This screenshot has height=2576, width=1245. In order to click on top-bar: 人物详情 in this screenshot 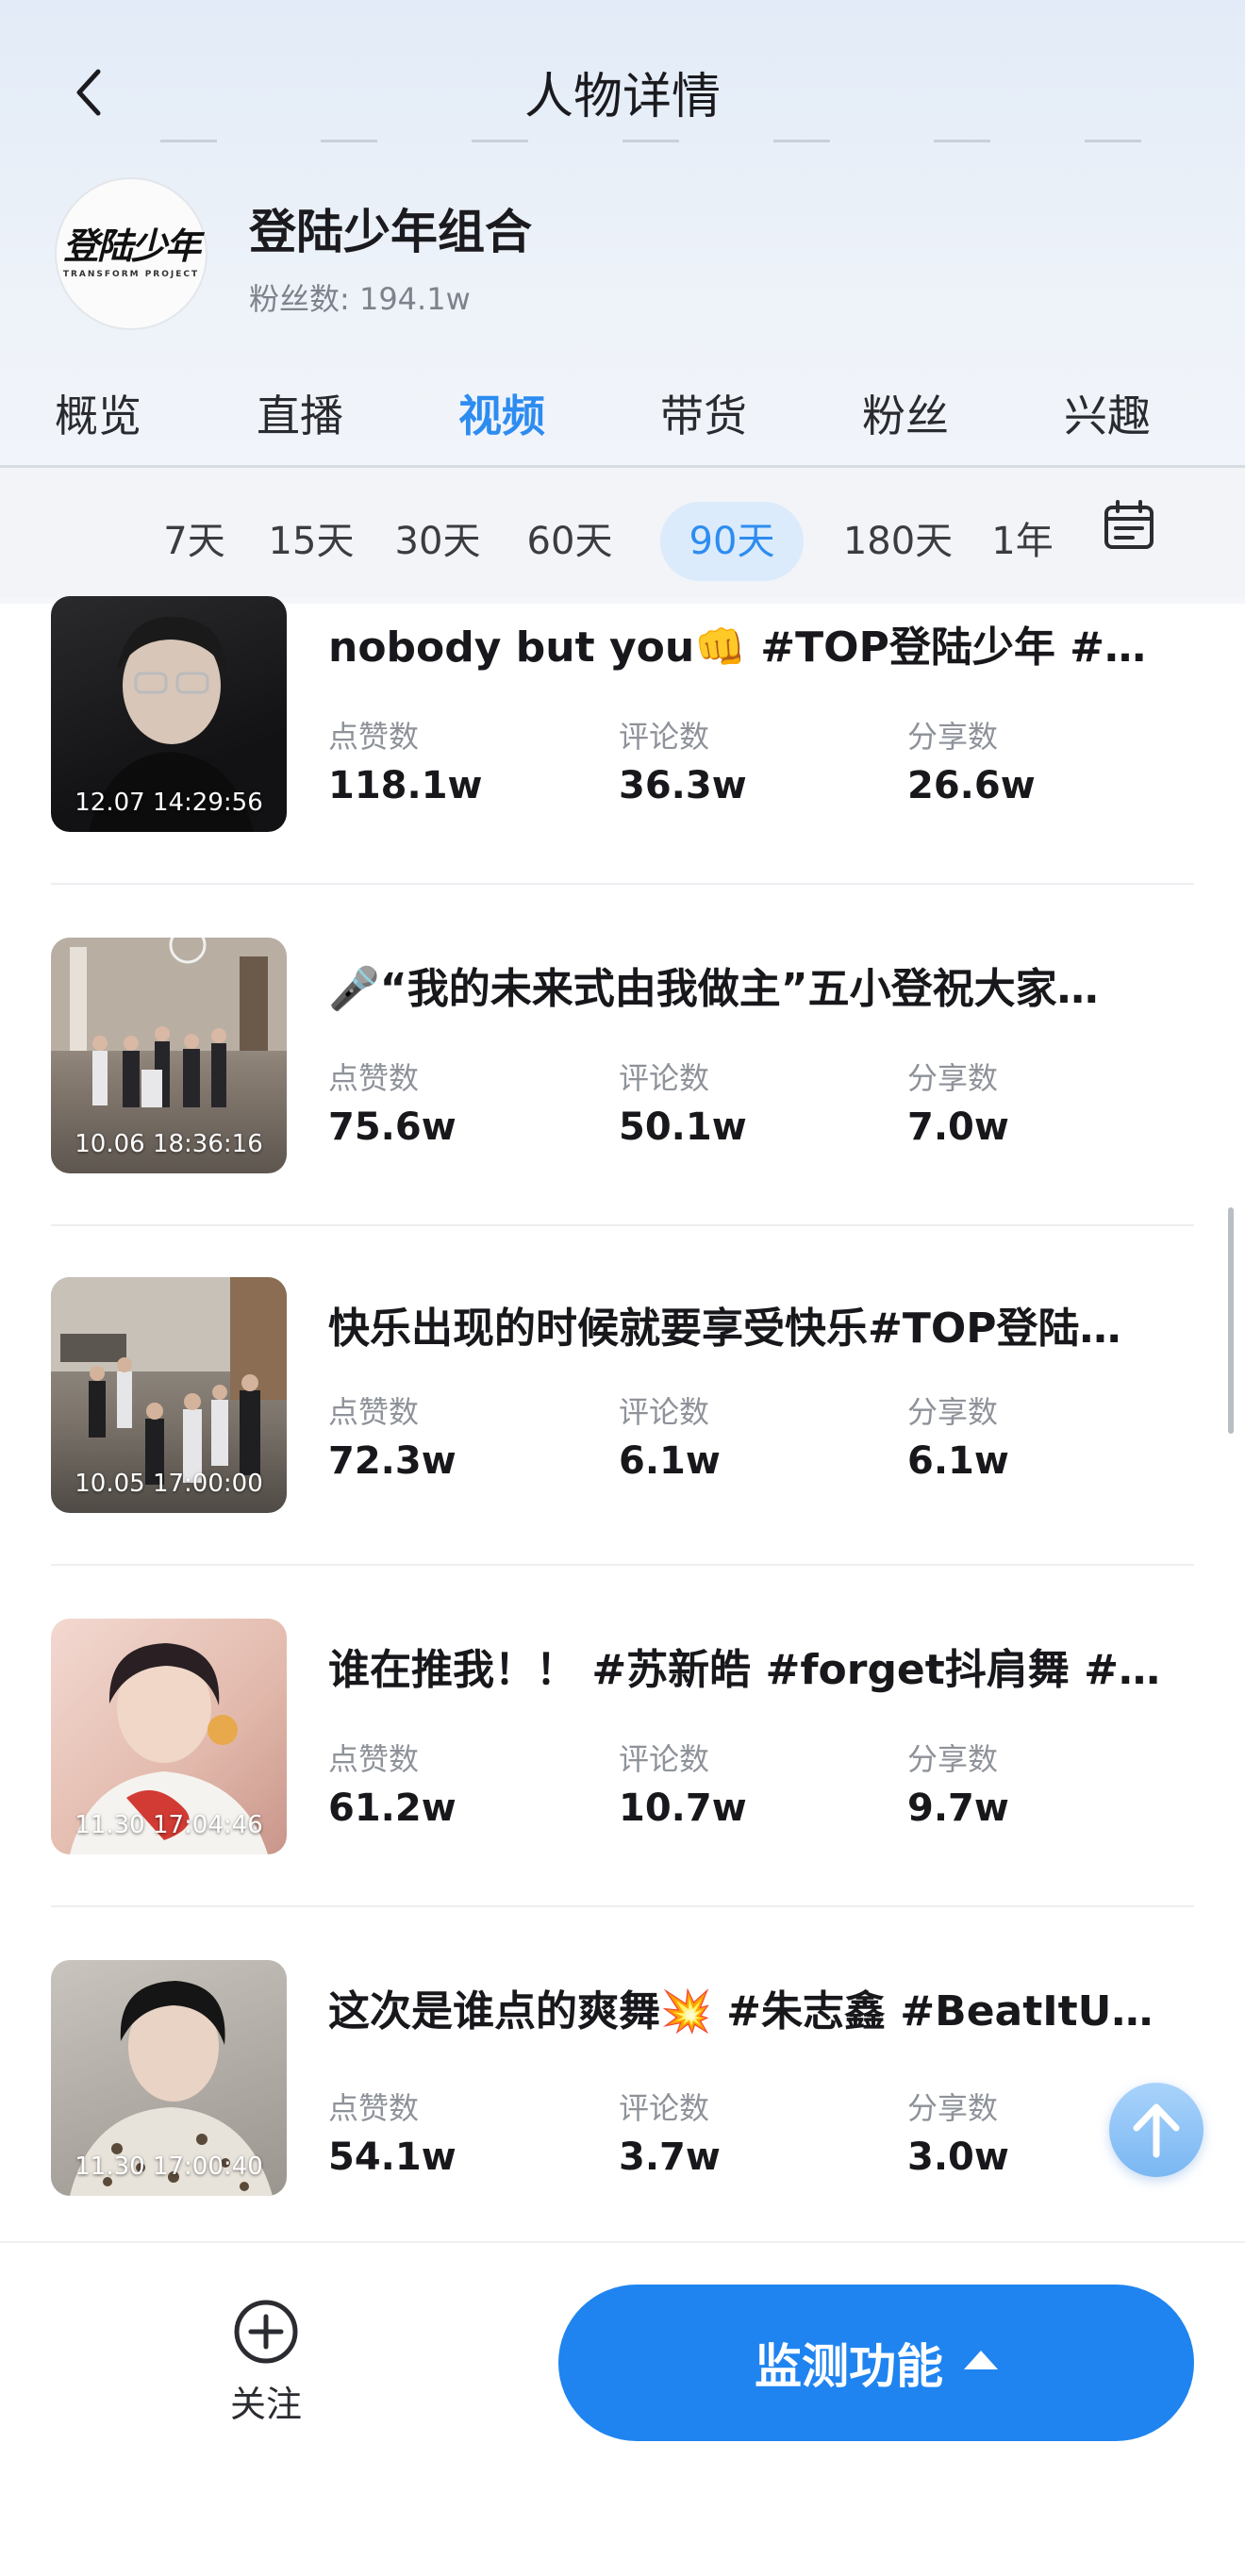, I will do `click(622, 76)`.